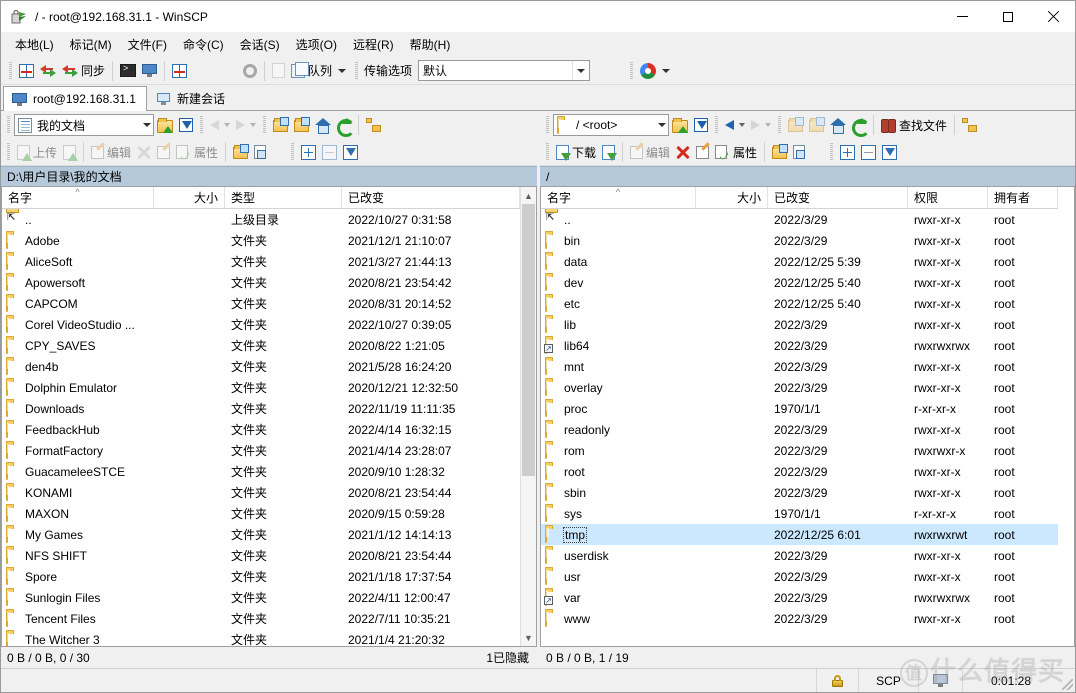 This screenshot has height=693, width=1076. I want to click on table-row: KONAMI 文件夹 2020/8/21 23:54:44, so click(261, 492).